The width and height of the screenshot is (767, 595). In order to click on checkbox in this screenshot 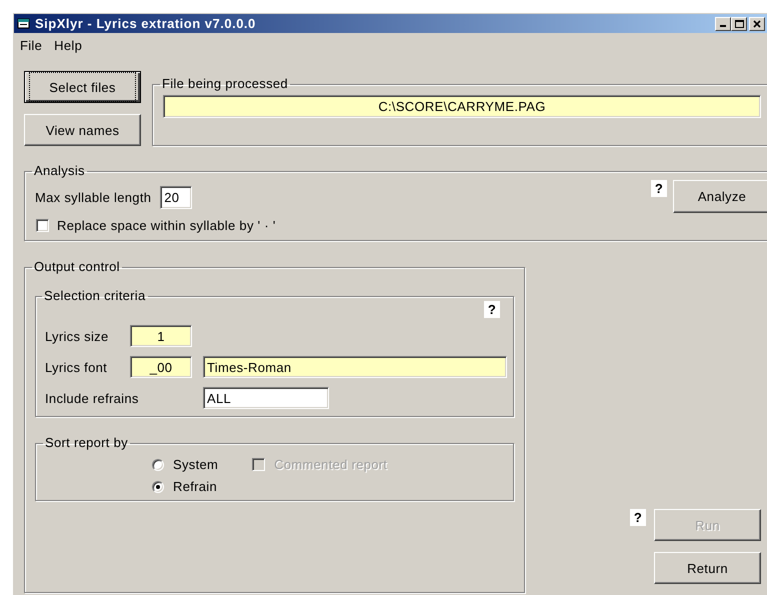, I will do `click(42, 225)`.